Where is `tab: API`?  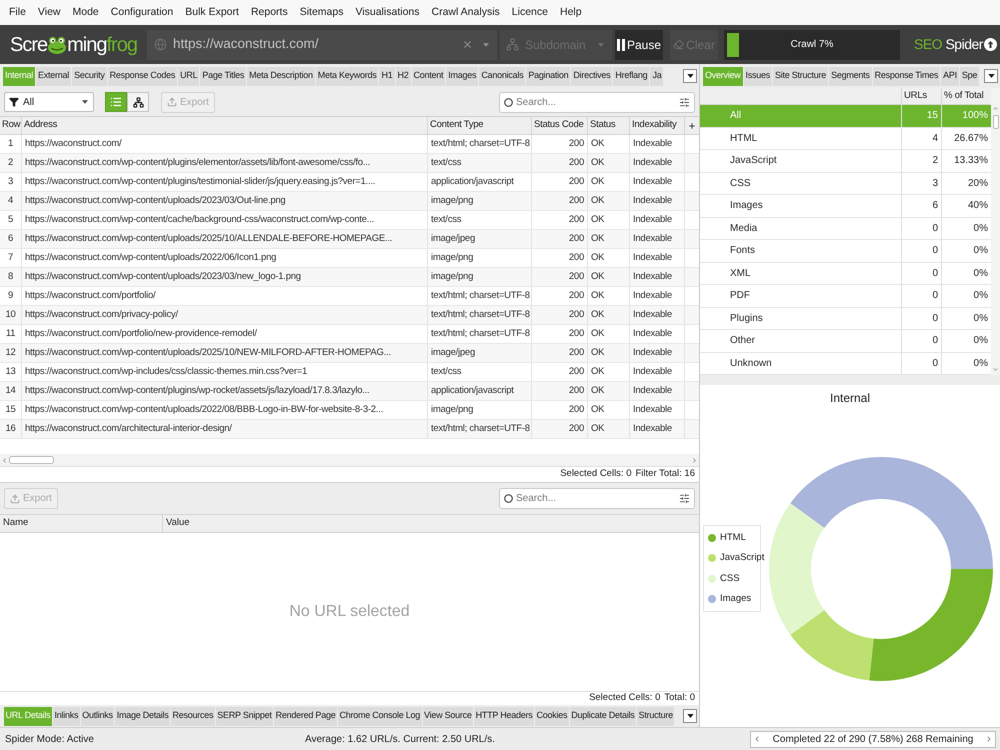 tab: API is located at coordinates (950, 76).